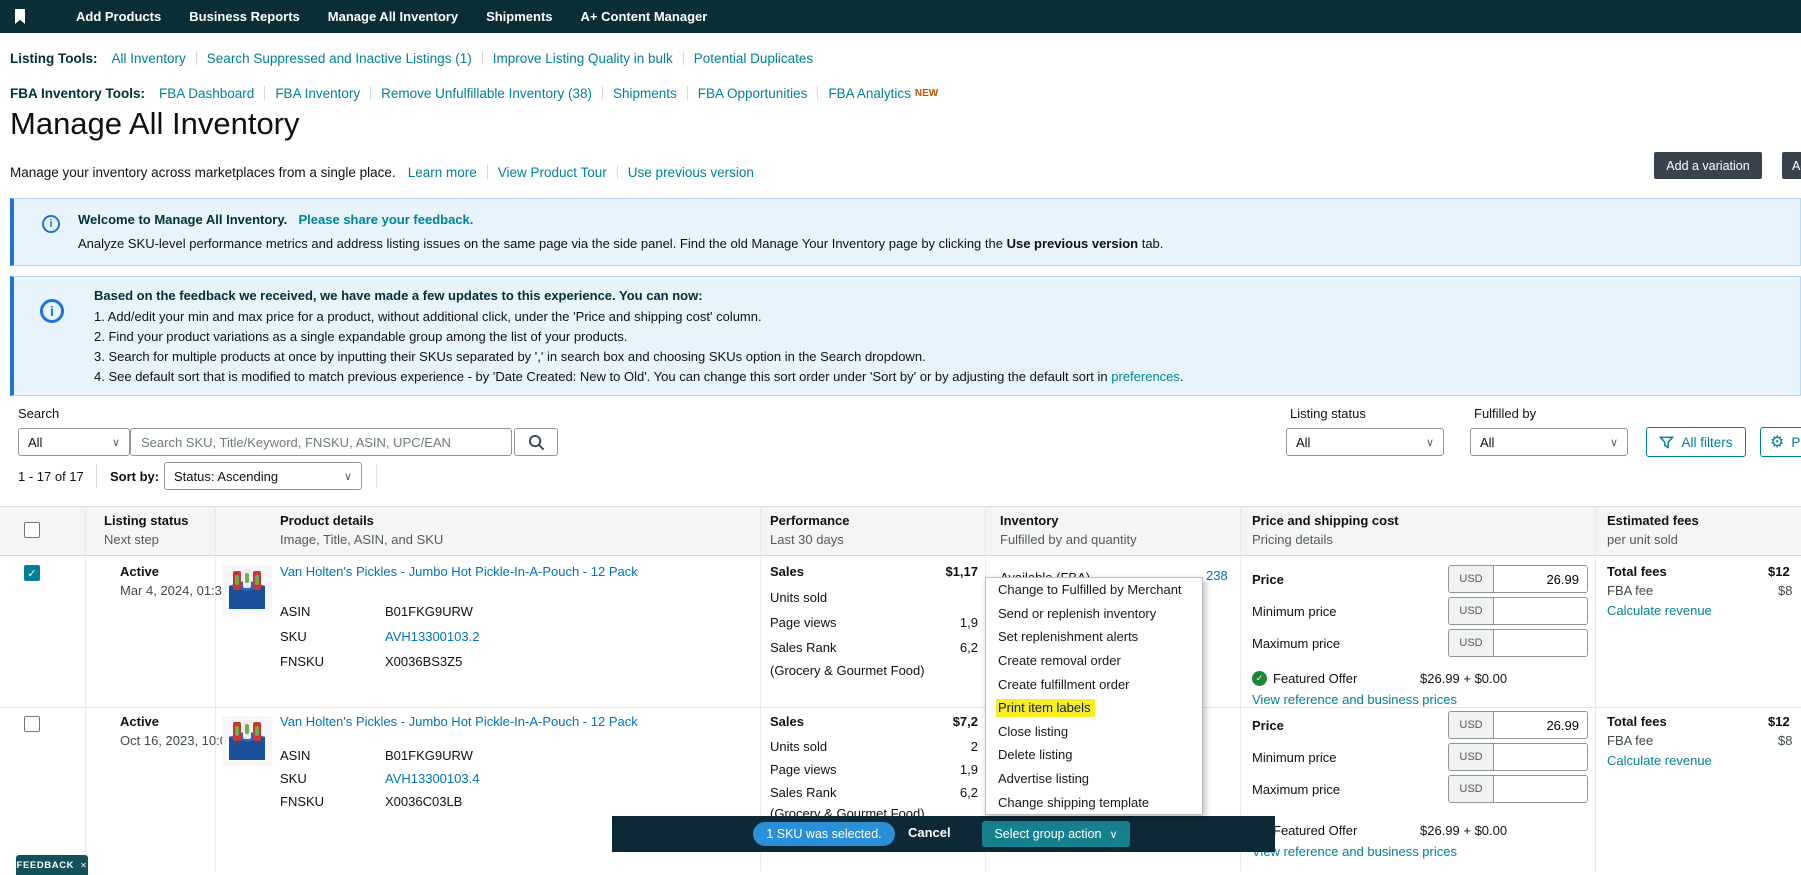  Describe the element at coordinates (787, 571) in the screenshot. I see `sales-label: Sales` at that location.